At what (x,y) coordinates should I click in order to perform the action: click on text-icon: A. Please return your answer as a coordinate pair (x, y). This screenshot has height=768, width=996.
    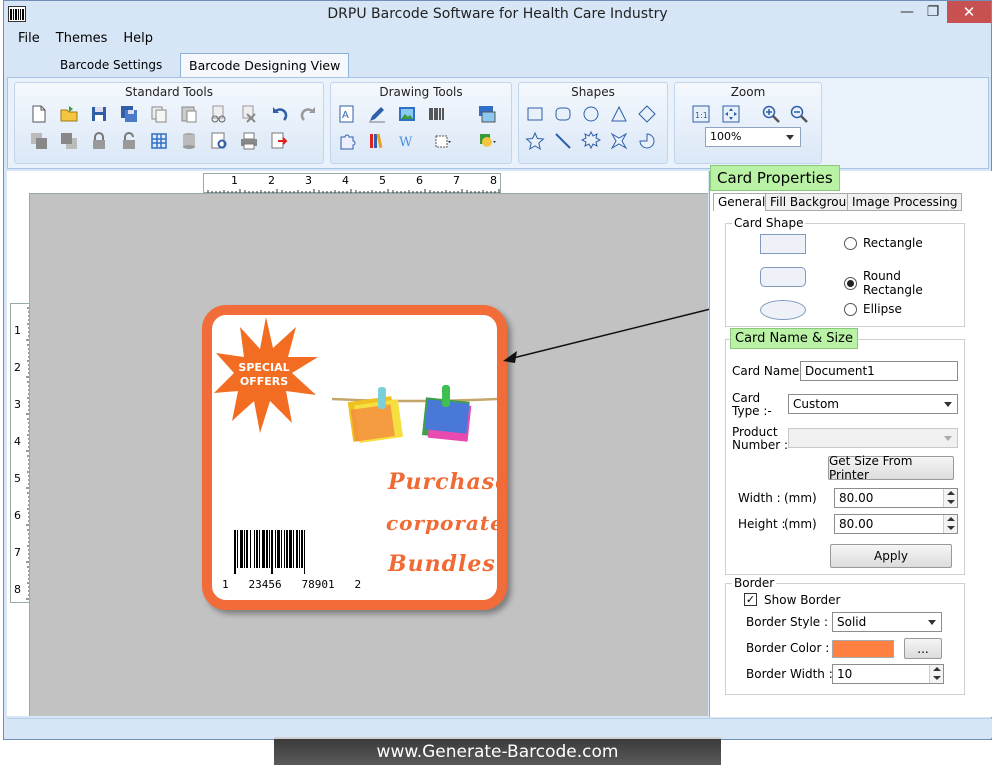
    Looking at the image, I should click on (347, 114).